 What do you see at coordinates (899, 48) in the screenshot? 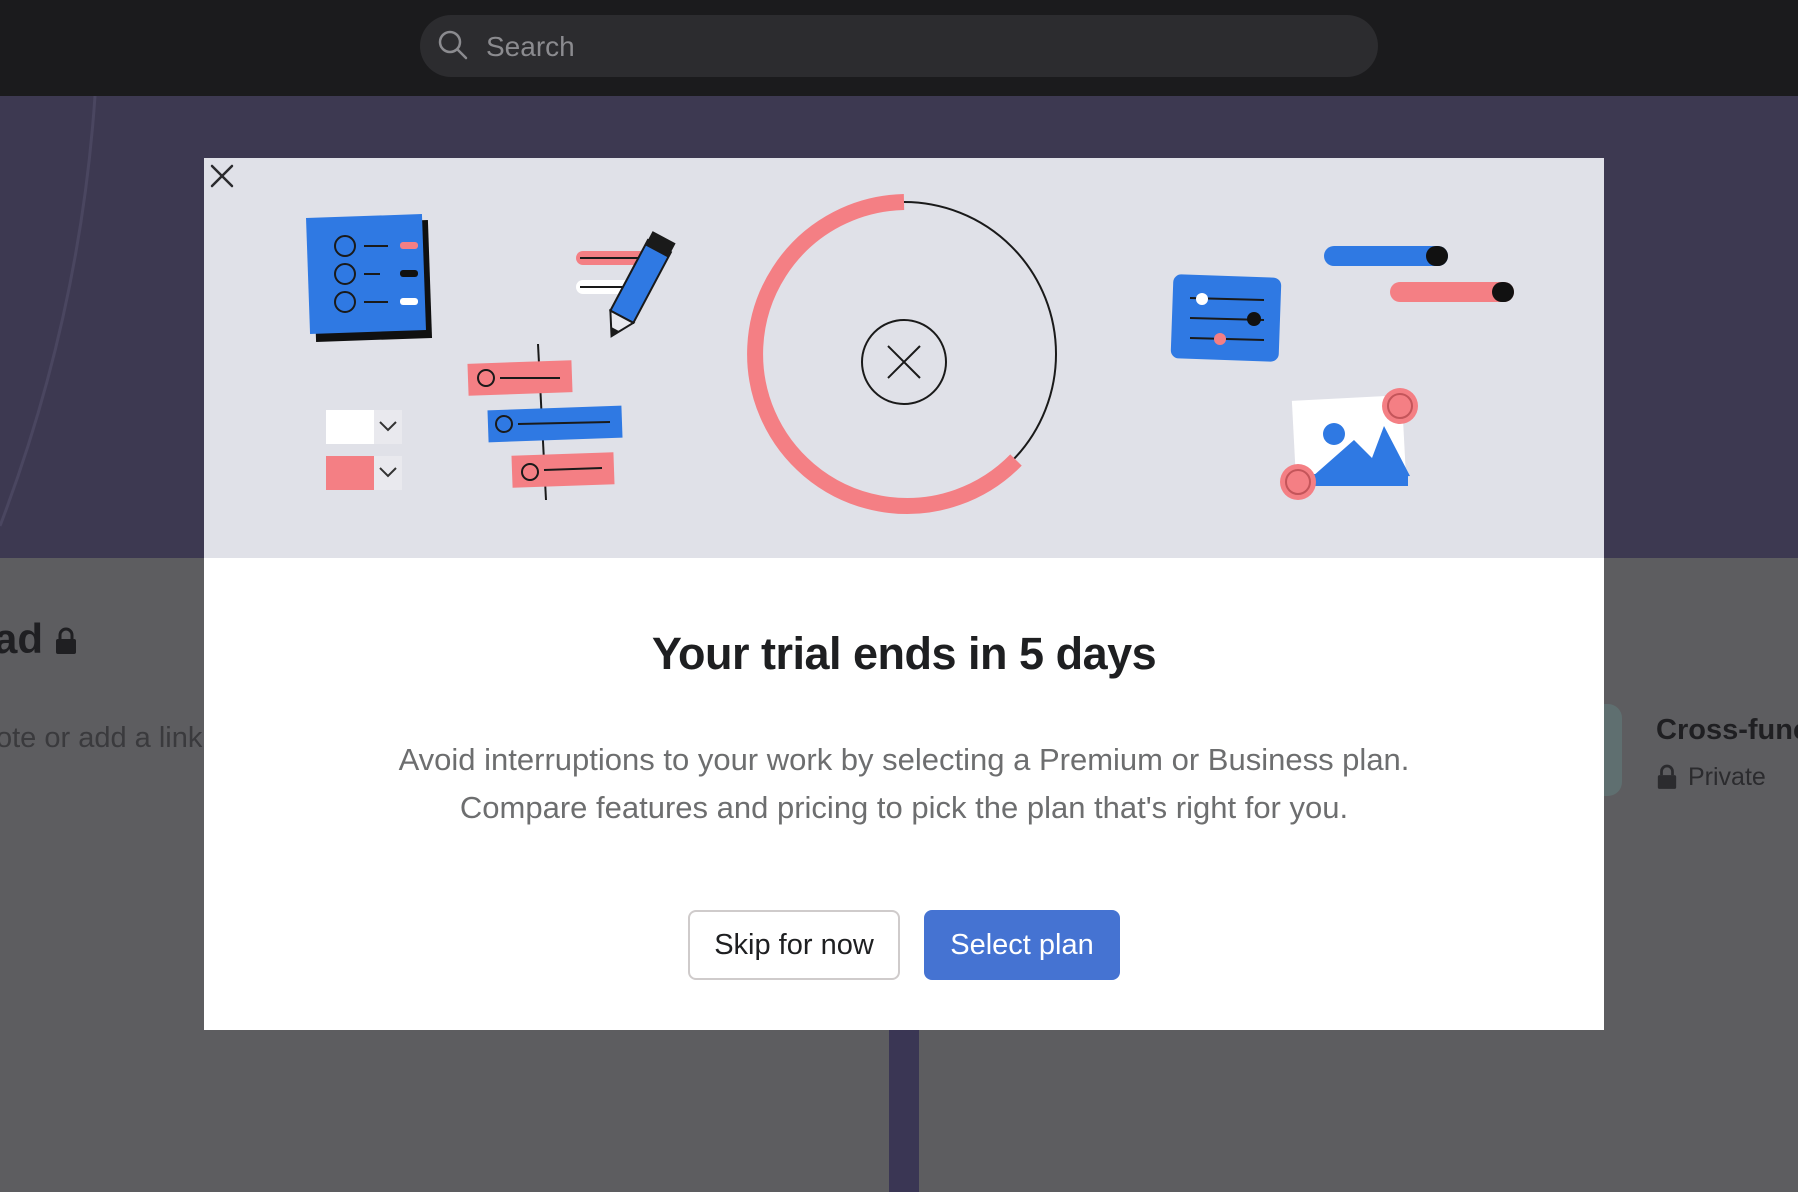
I see `top-bar: Search` at bounding box center [899, 48].